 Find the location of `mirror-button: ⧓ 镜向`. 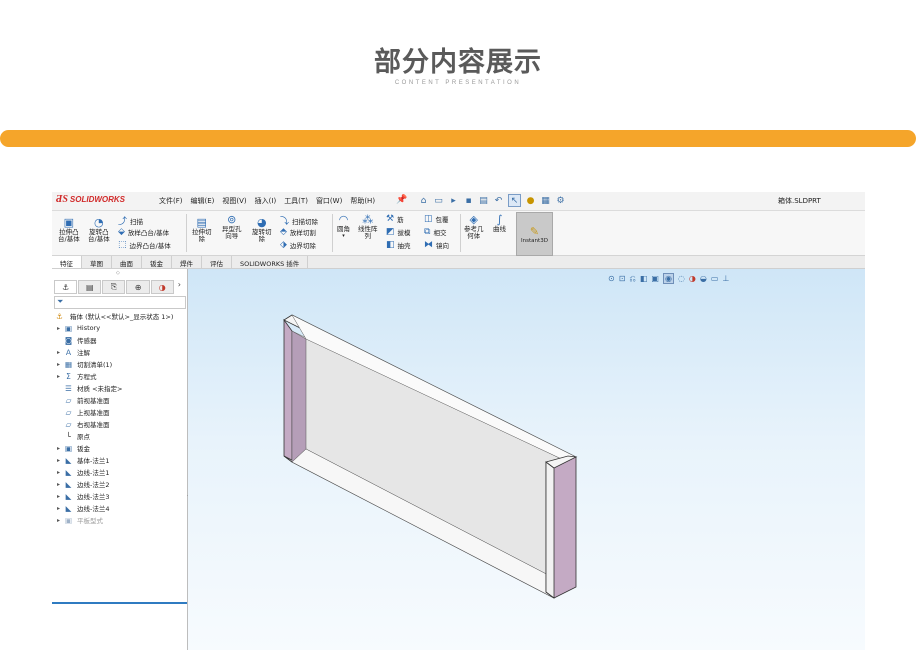

mirror-button: ⧓ 镜向 is located at coordinates (436, 245).